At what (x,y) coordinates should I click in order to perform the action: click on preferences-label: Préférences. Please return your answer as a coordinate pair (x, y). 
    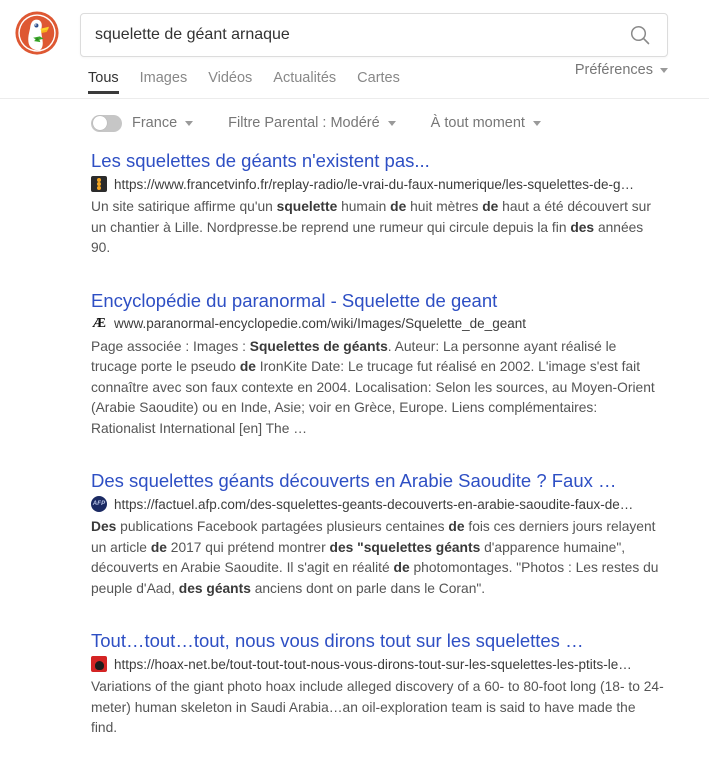
    Looking at the image, I should click on (613, 70).